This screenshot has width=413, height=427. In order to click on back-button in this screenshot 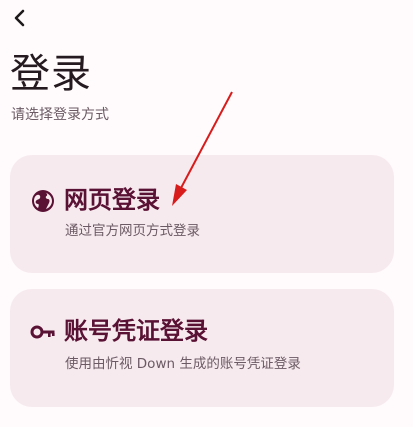, I will do `click(20, 18)`.